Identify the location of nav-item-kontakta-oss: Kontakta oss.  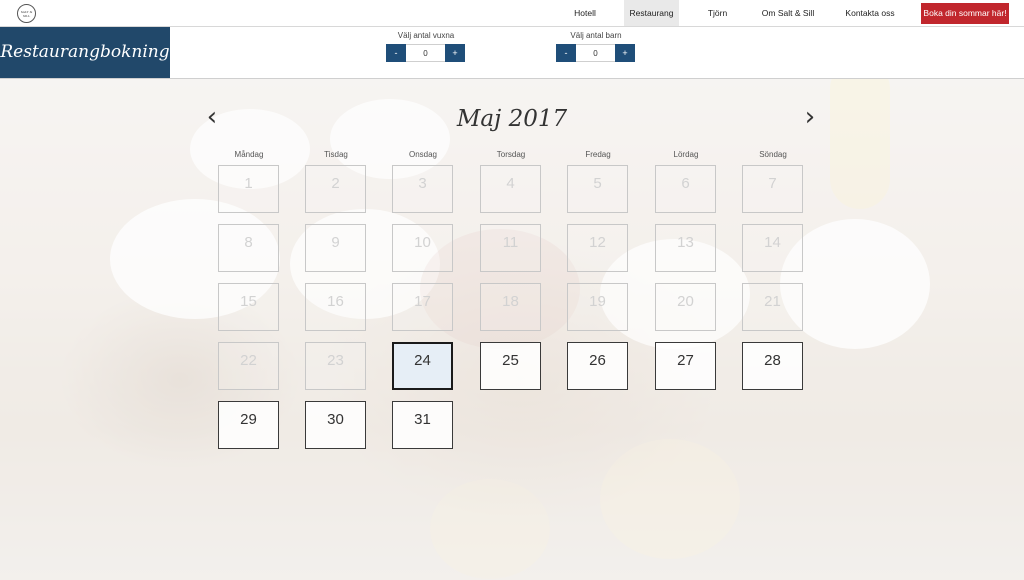
(870, 13).